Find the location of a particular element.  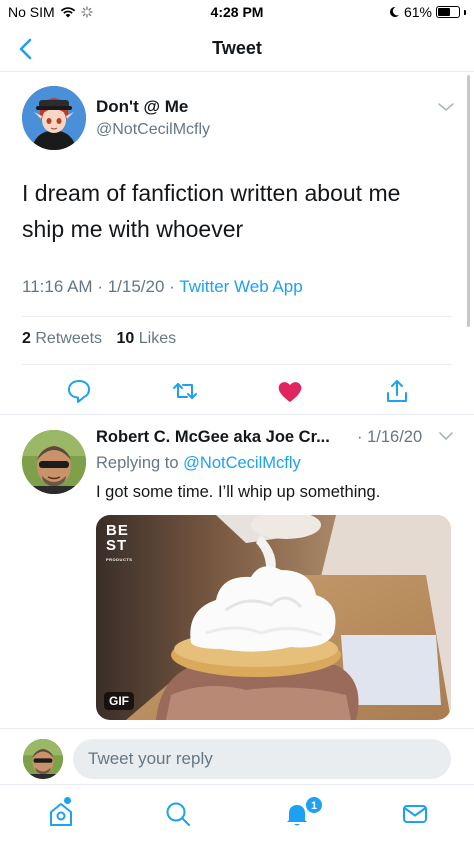

likes-label: Likes is located at coordinates (157, 338).